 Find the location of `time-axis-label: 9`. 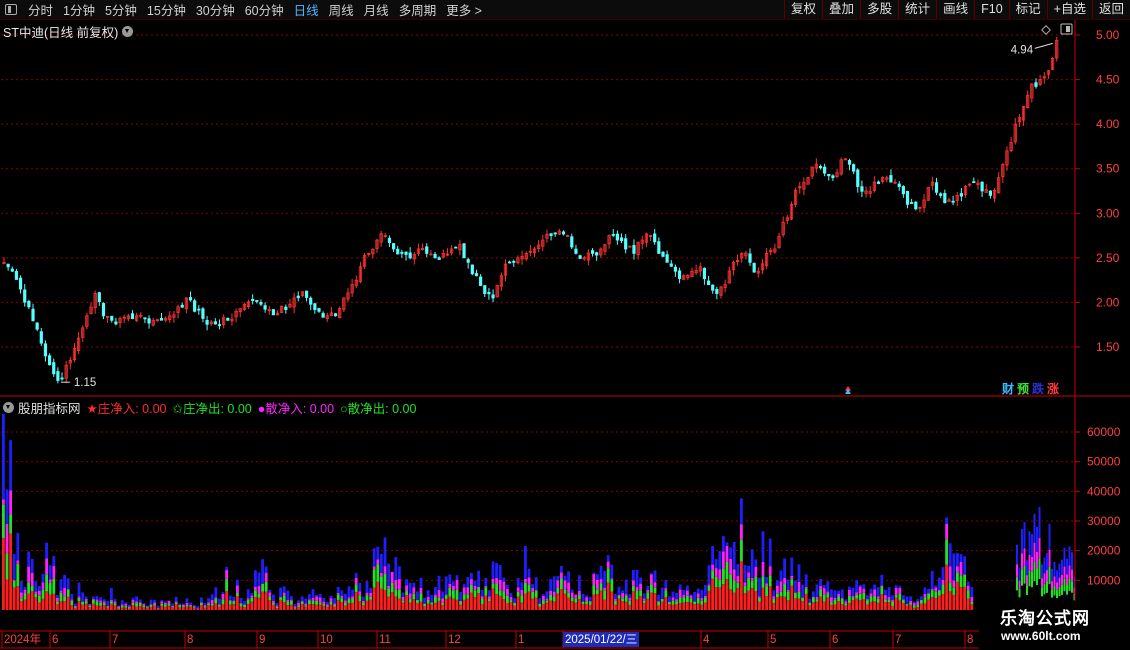

time-axis-label: 9 is located at coordinates (262, 640).